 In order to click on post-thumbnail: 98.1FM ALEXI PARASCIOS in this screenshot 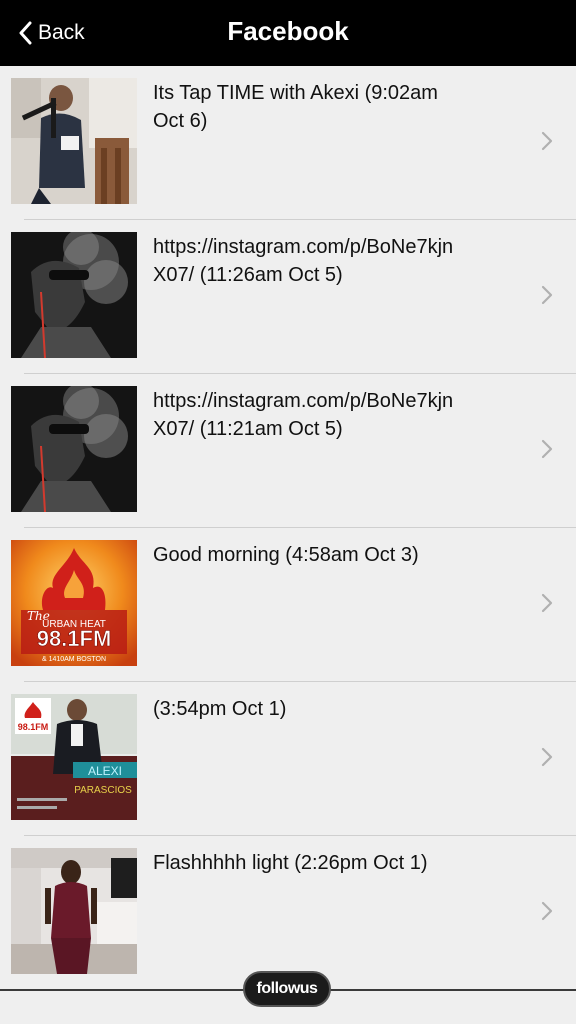, I will do `click(74, 757)`.